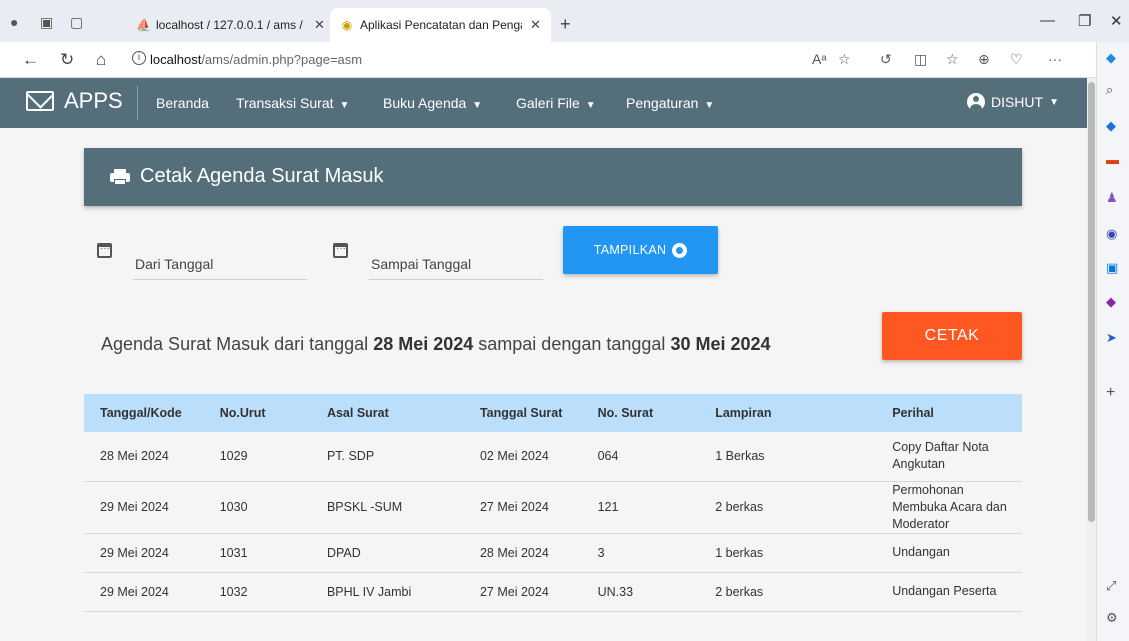  I want to click on outlook-icon: ▣, so click(1112, 268).